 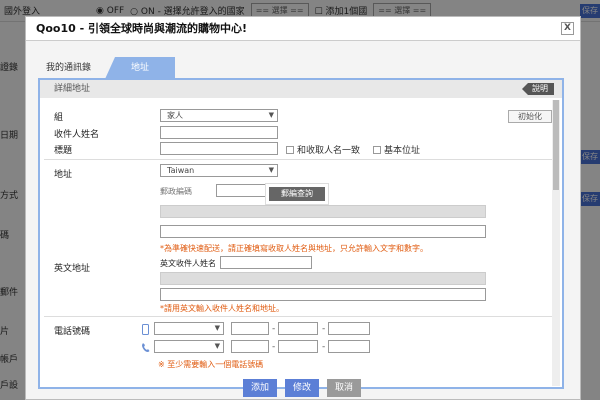 What do you see at coordinates (77, 135) in the screenshot?
I see `recipient-name-label: 收件人姓名` at bounding box center [77, 135].